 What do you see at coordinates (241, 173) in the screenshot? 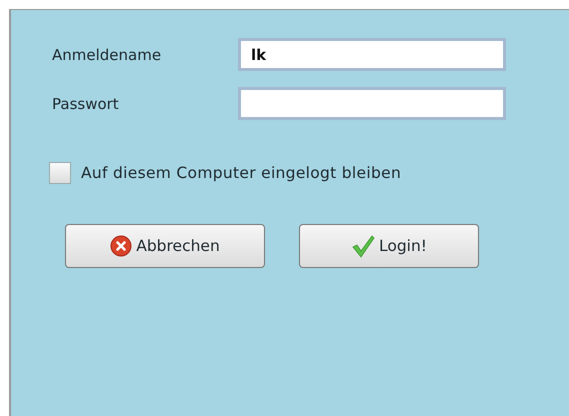
I see `checkbox-label: Auf diesem Computer eingelogt bleiben` at bounding box center [241, 173].